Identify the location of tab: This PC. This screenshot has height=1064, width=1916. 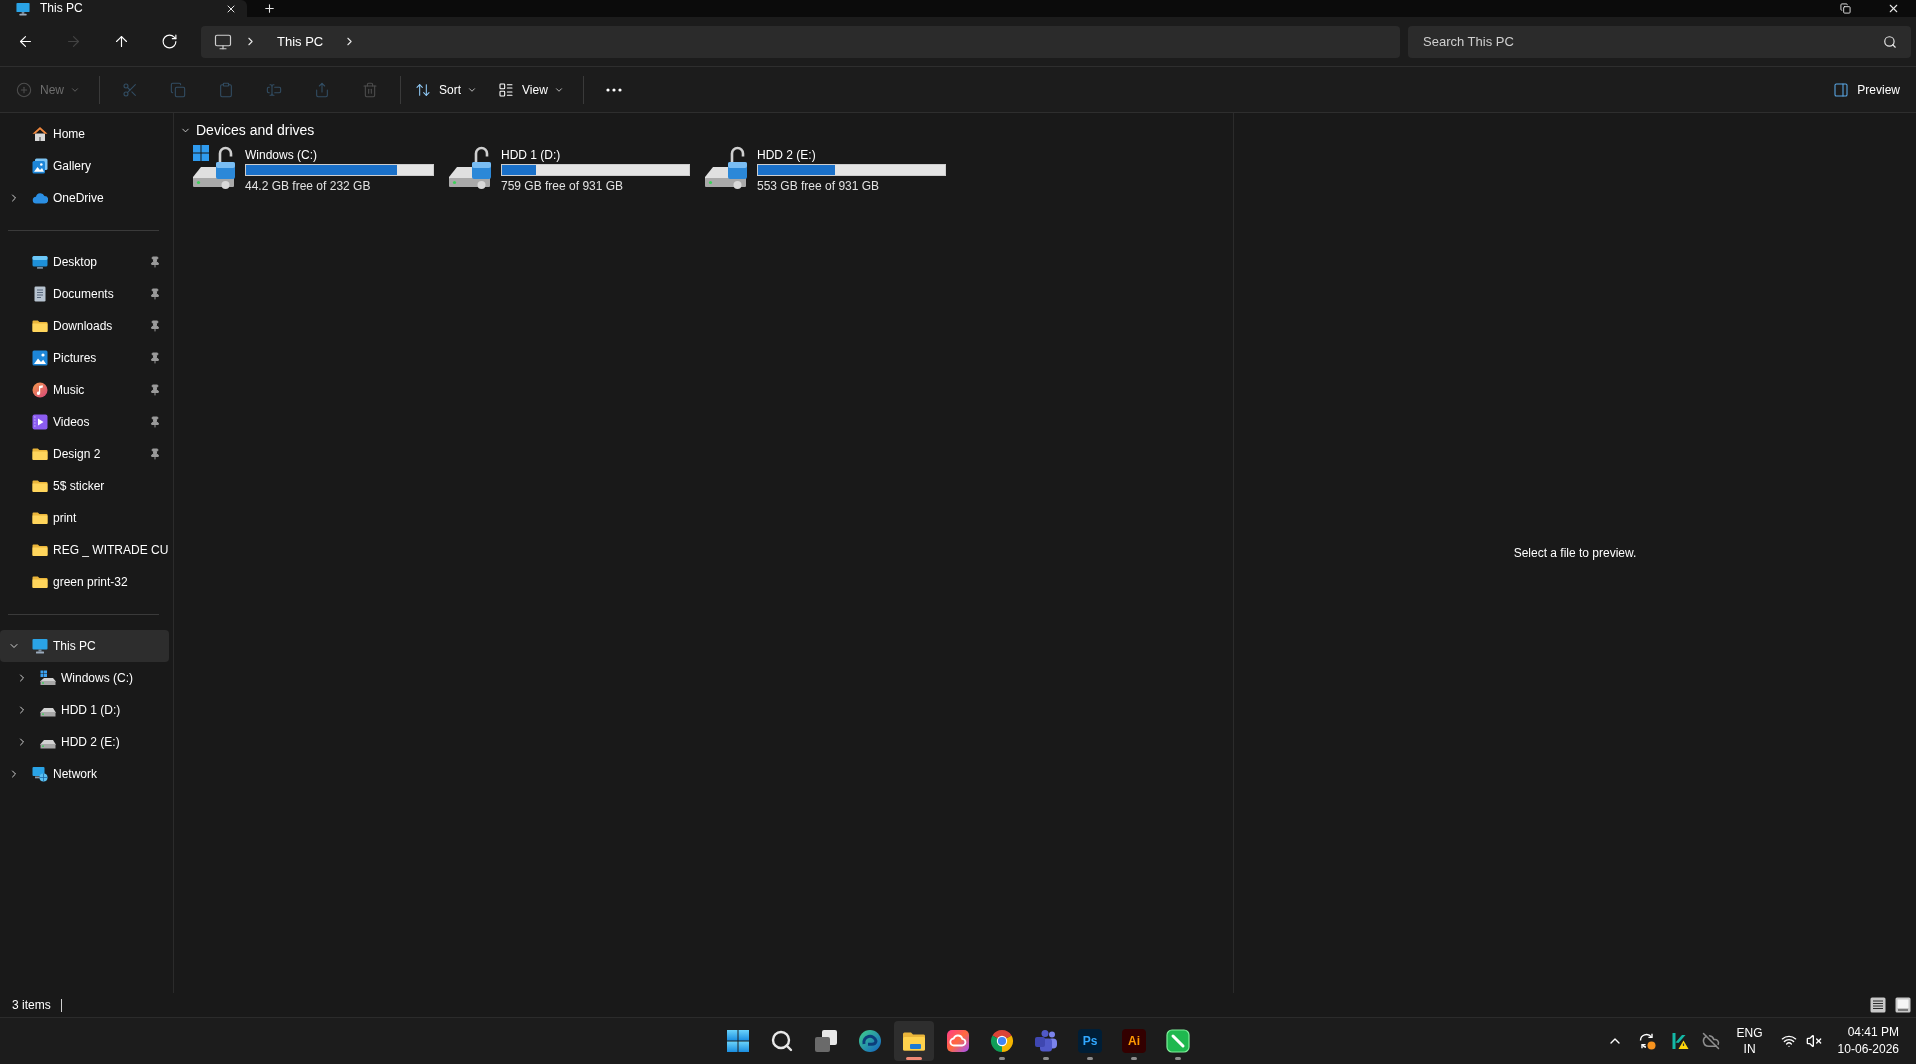
(123, 8).